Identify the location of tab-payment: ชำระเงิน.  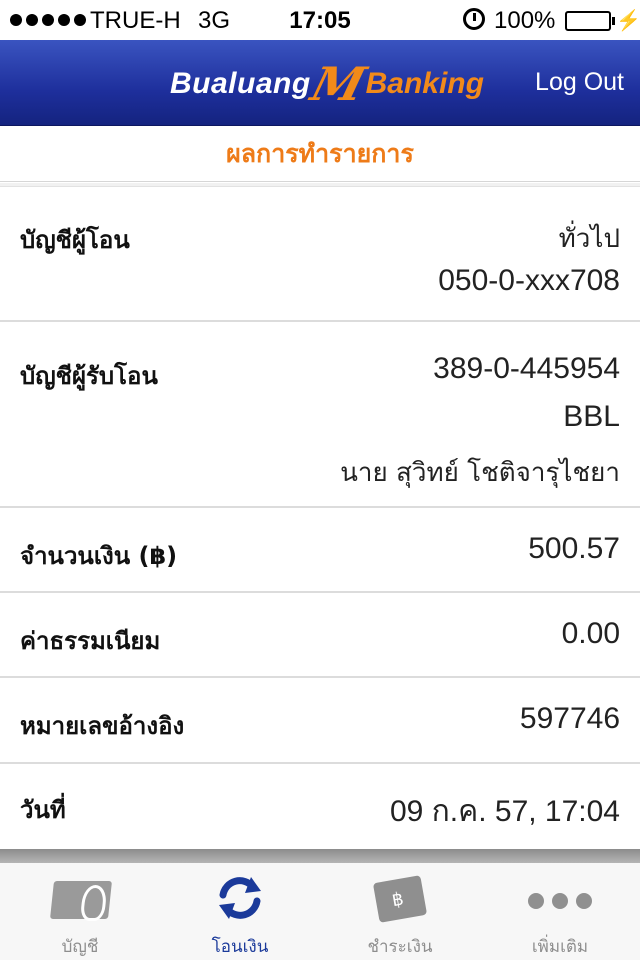
(400, 911).